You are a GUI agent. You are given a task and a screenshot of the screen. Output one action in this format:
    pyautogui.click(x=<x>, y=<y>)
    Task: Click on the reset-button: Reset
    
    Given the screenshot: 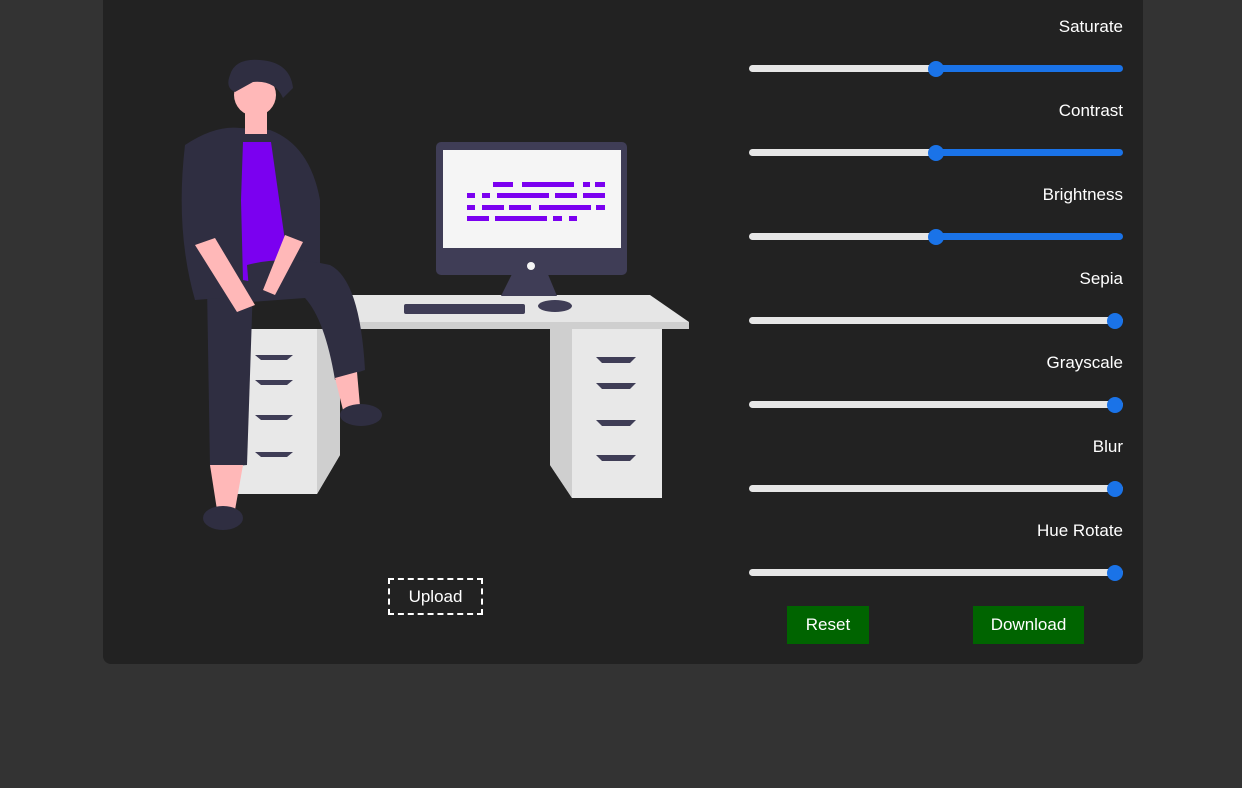 What is the action you would take?
    pyautogui.click(x=828, y=625)
    